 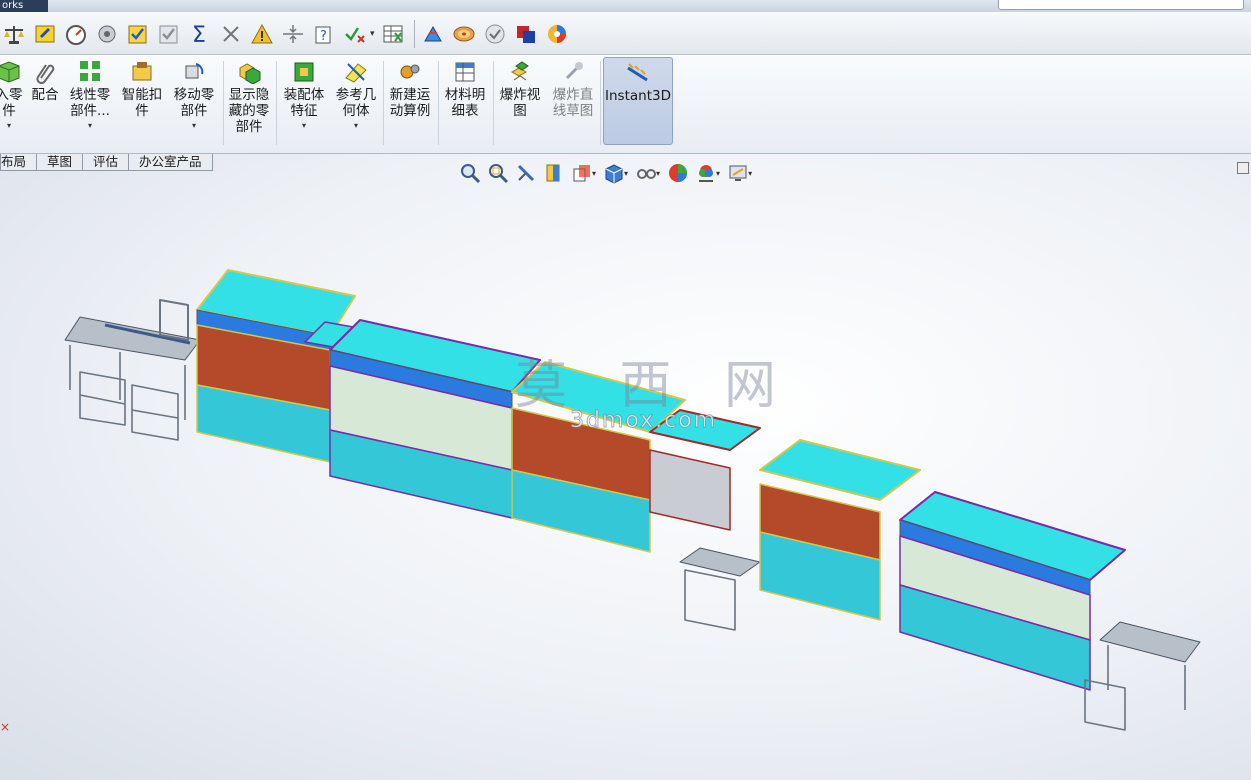 I want to click on reference-geometry-icon, so click(x=356, y=72).